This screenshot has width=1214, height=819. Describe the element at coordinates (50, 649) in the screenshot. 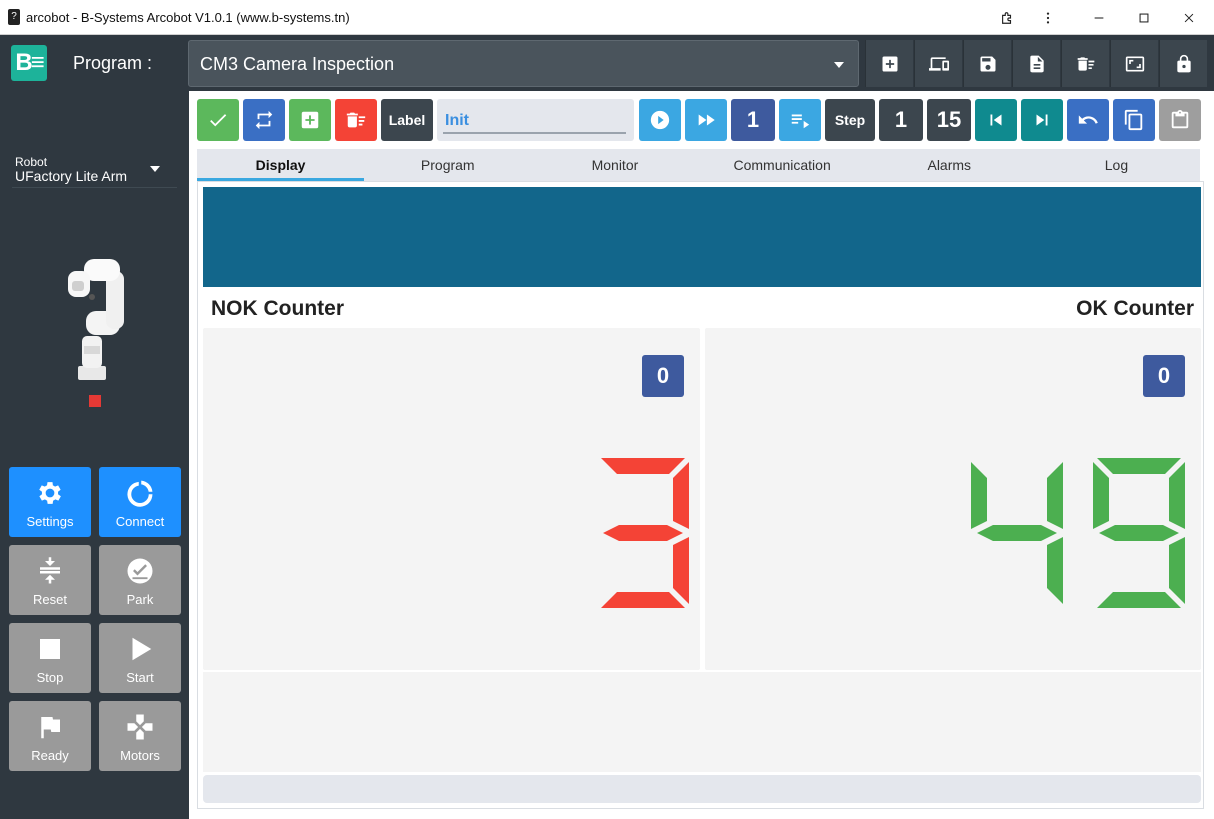

I see `stop-icon` at that location.